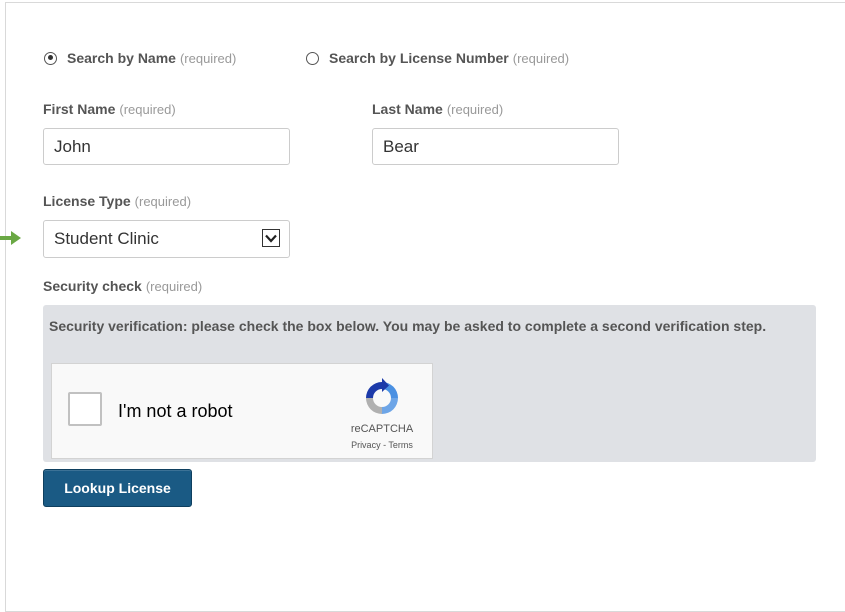  What do you see at coordinates (271, 238) in the screenshot?
I see `chevron-down-icon` at bounding box center [271, 238].